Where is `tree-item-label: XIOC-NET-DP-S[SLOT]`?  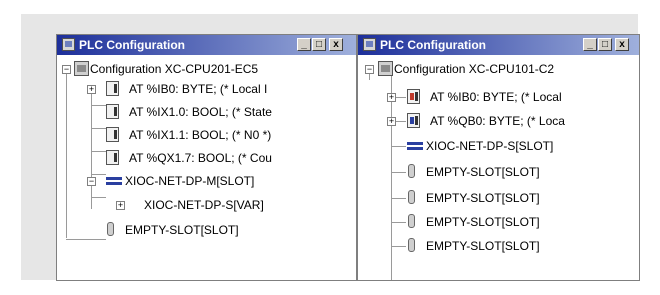
tree-item-label: XIOC-NET-DP-S[SLOT] is located at coordinates (490, 146).